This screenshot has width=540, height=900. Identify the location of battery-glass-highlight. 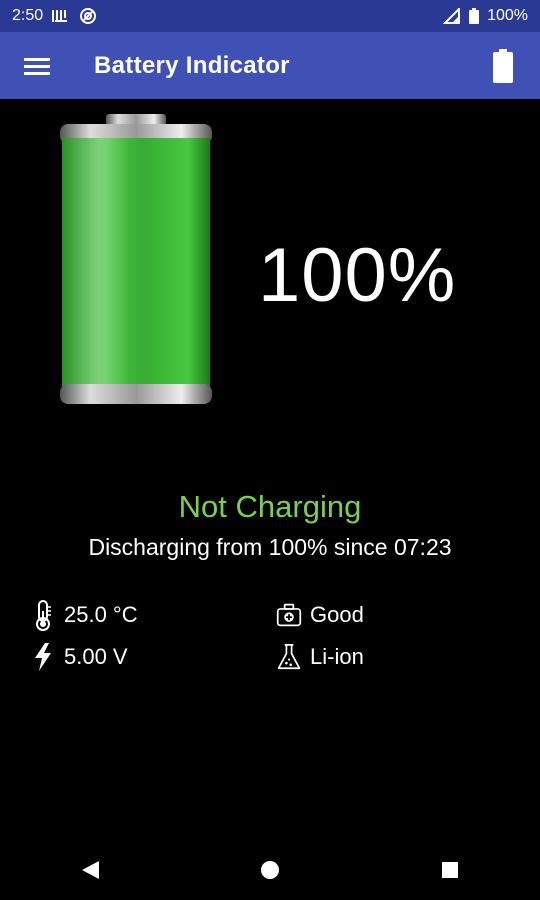
(136, 265).